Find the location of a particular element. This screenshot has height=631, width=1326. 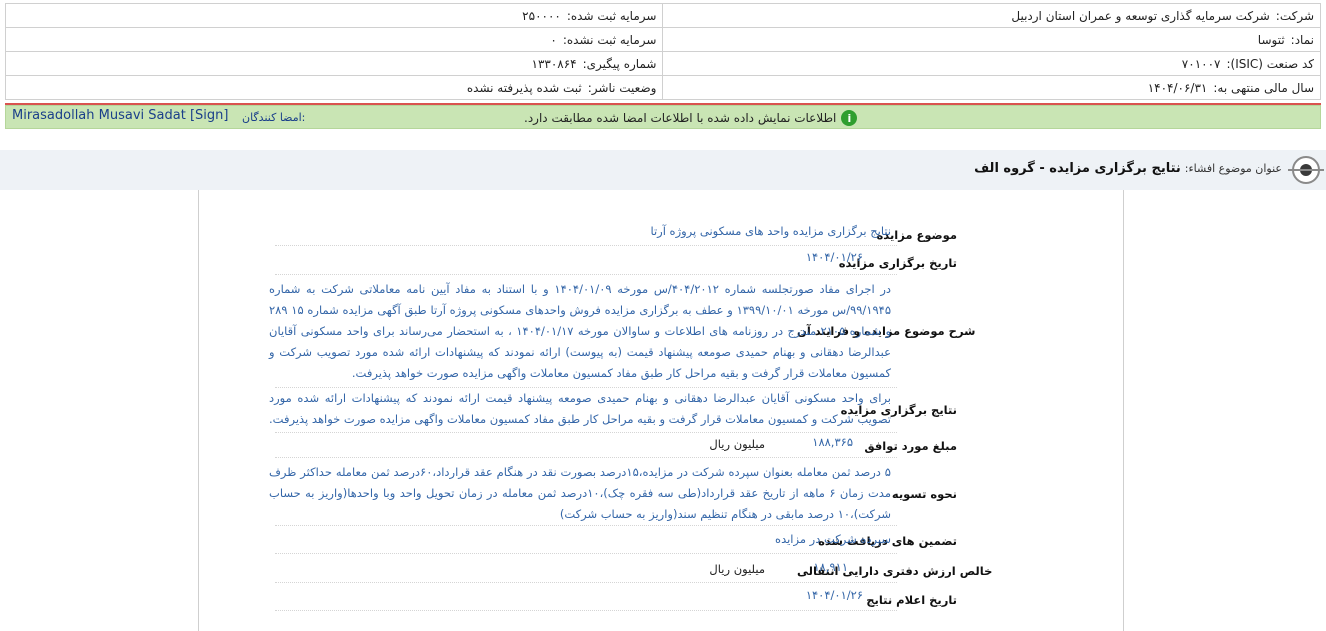

subject-title: نتایج برگزاری مزایده - گروه الف is located at coordinates (1077, 168).